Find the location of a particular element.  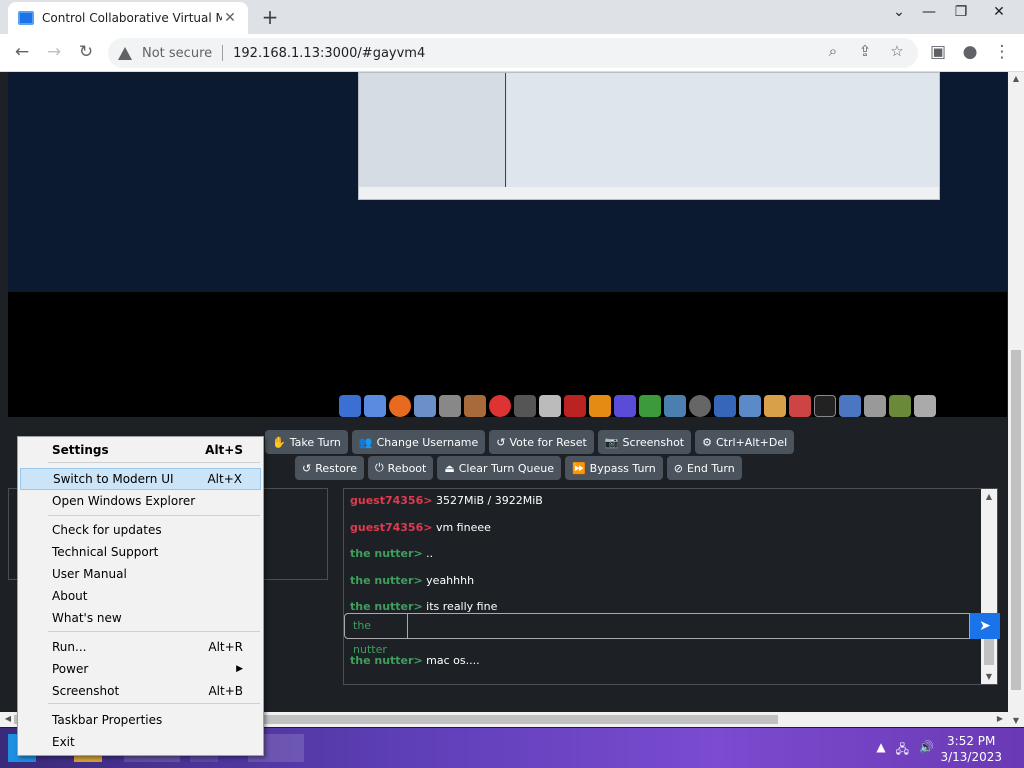

volume-icon: 🔊 is located at coordinates (926, 750).